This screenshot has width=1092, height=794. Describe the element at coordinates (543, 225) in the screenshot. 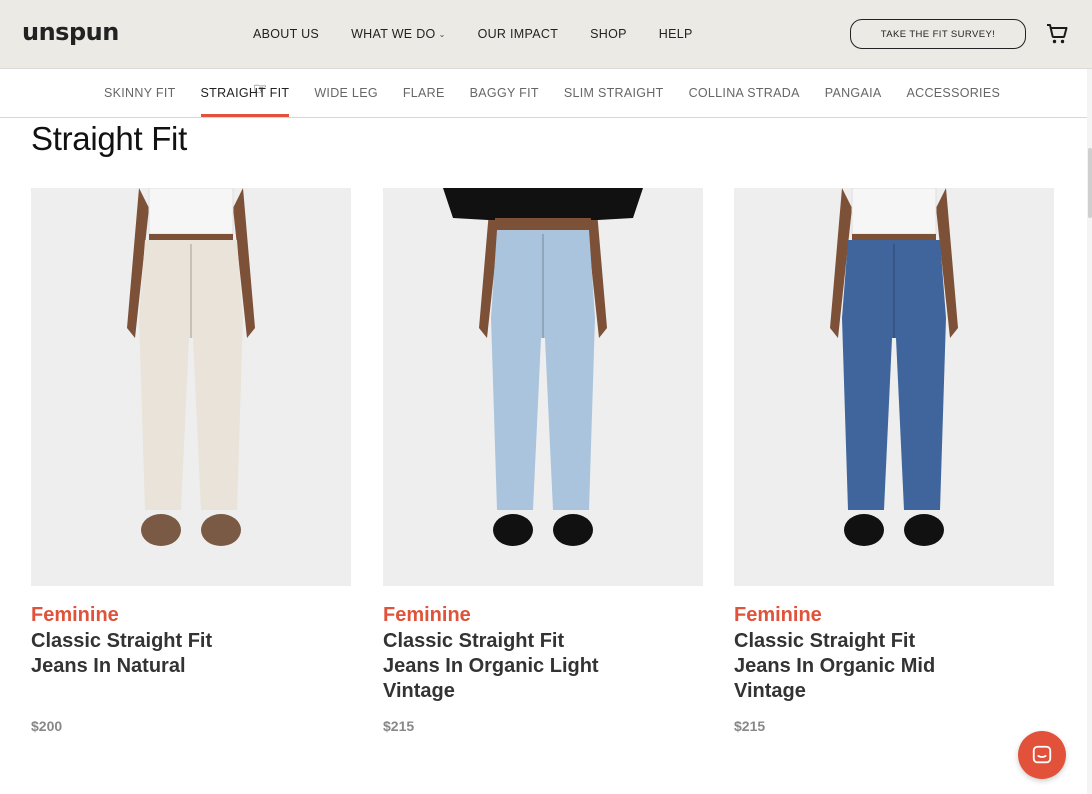

I see `model-torso` at that location.